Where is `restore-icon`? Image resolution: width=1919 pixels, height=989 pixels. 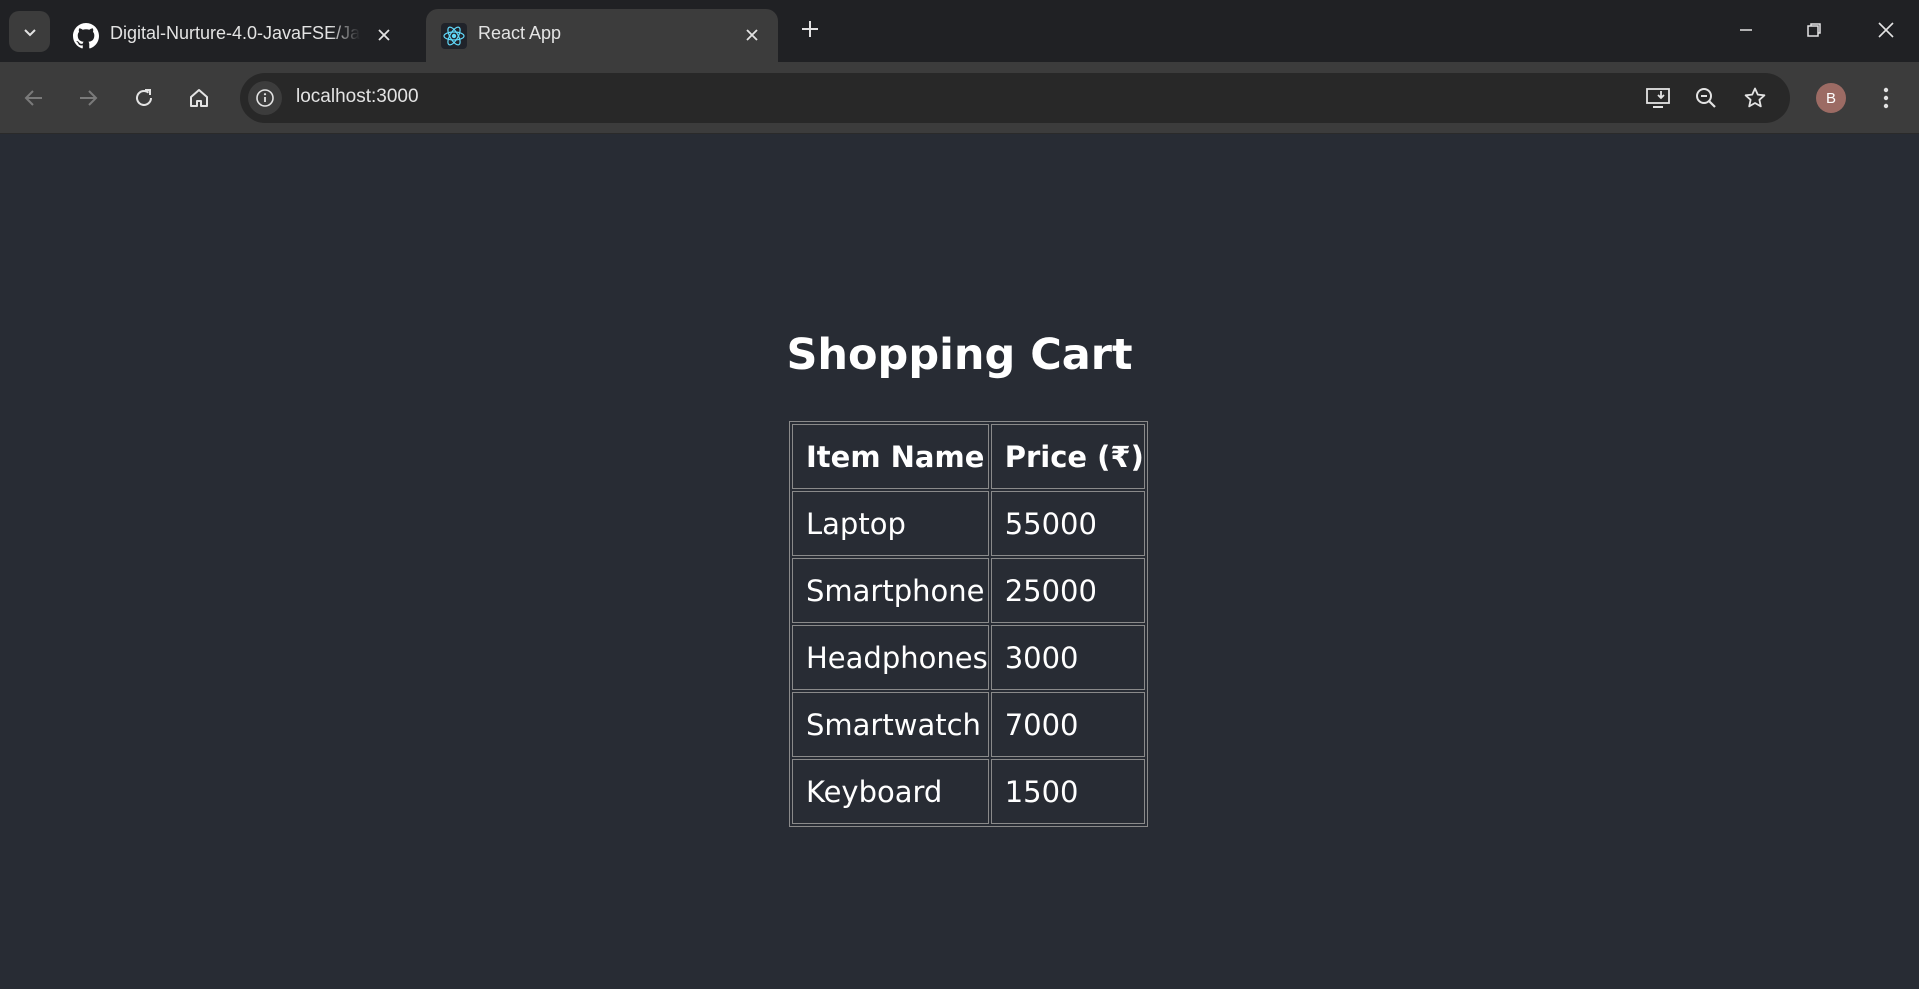
restore-icon is located at coordinates (1814, 30).